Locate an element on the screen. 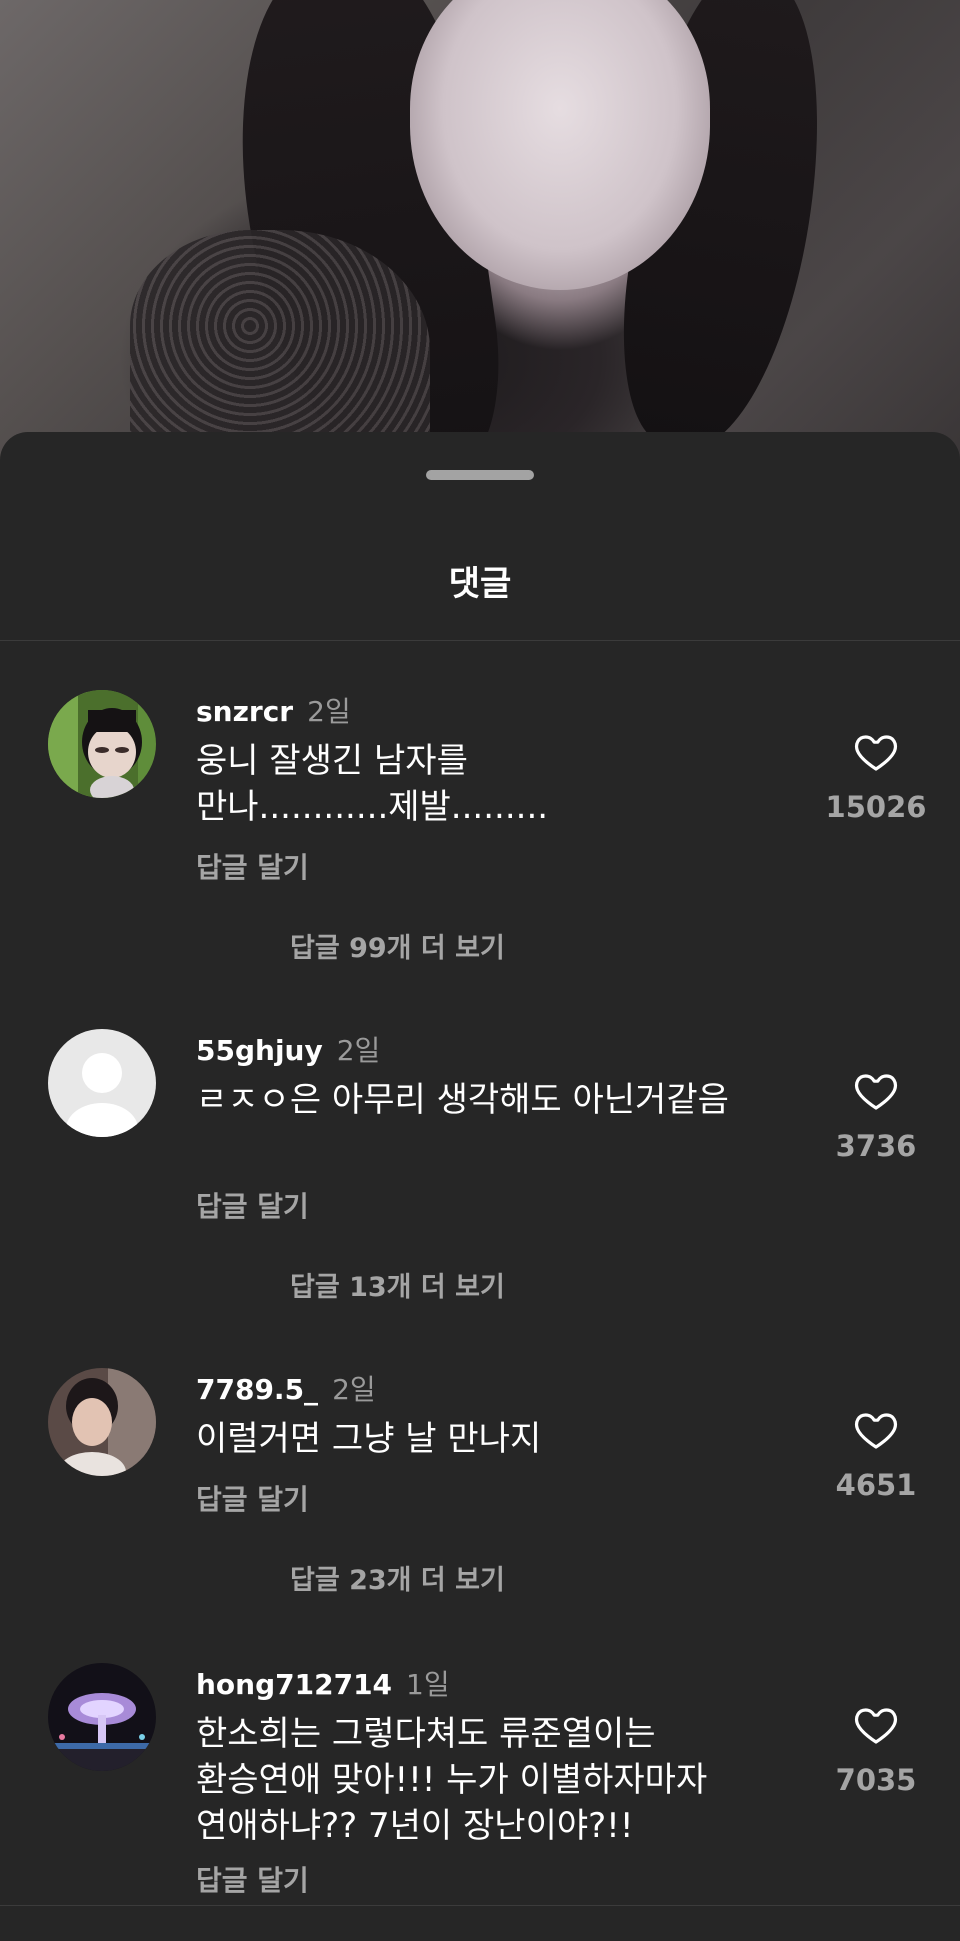 Image resolution: width=960 pixels, height=1941 pixels. comment-text-line: 웅니 잘생긴 남자를 is located at coordinates (332, 761).